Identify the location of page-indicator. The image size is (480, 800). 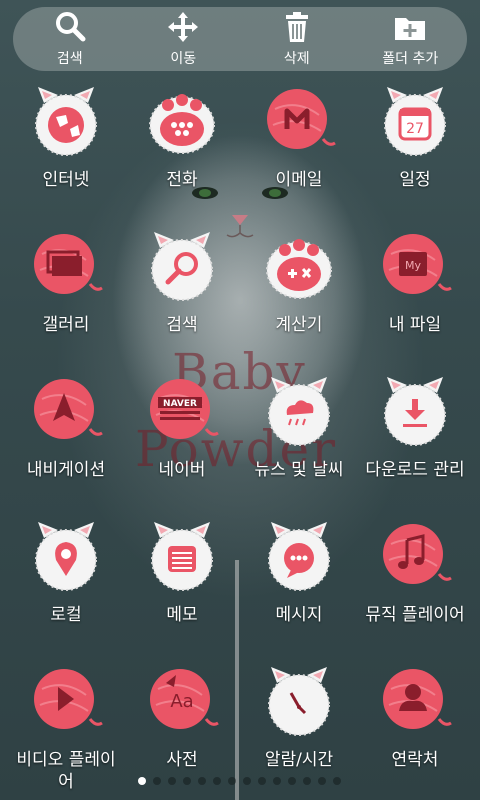
(239, 781).